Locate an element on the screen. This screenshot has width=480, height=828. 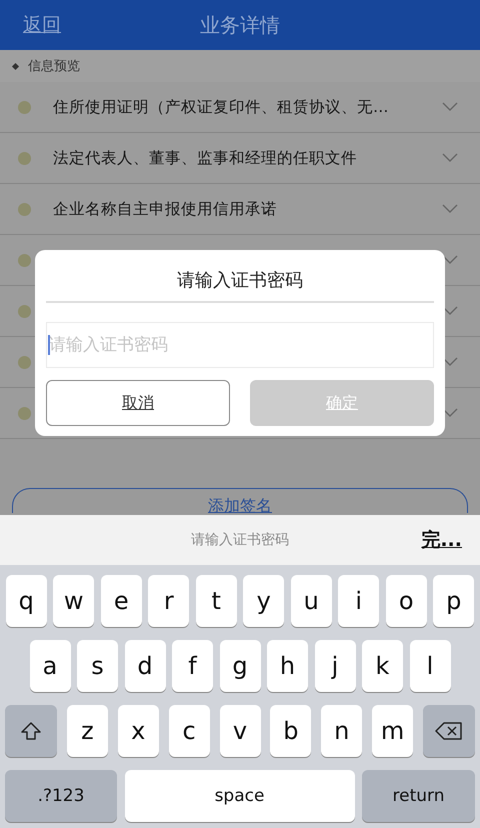
shift-icon is located at coordinates (31, 731).